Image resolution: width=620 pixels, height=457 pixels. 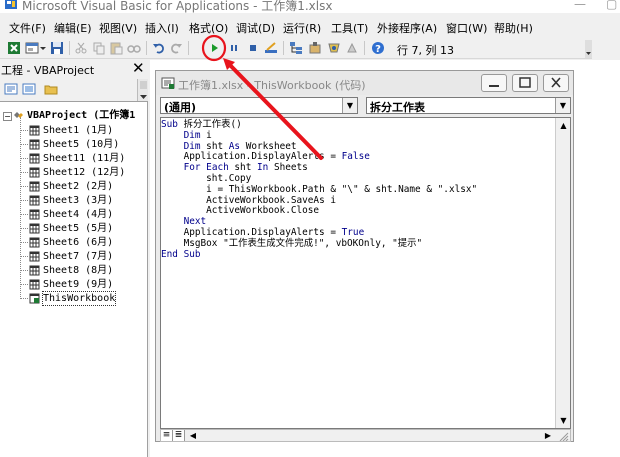 What do you see at coordinates (29, 89) in the screenshot?
I see `view-object-icon` at bounding box center [29, 89].